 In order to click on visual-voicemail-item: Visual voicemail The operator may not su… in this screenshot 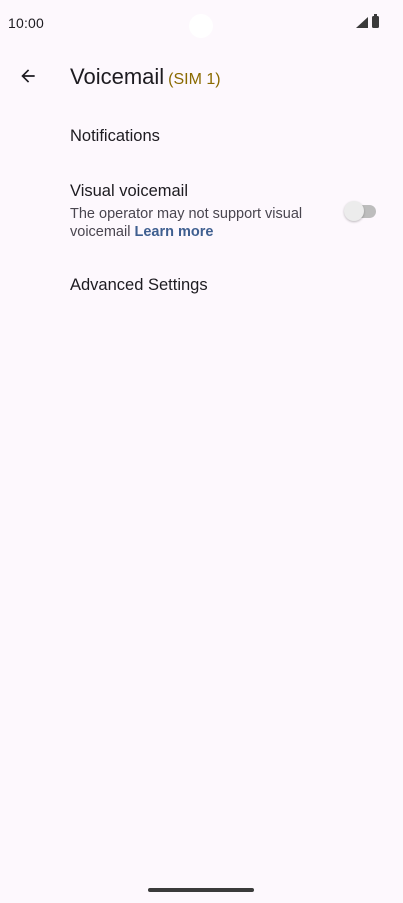, I will do `click(201, 213)`.